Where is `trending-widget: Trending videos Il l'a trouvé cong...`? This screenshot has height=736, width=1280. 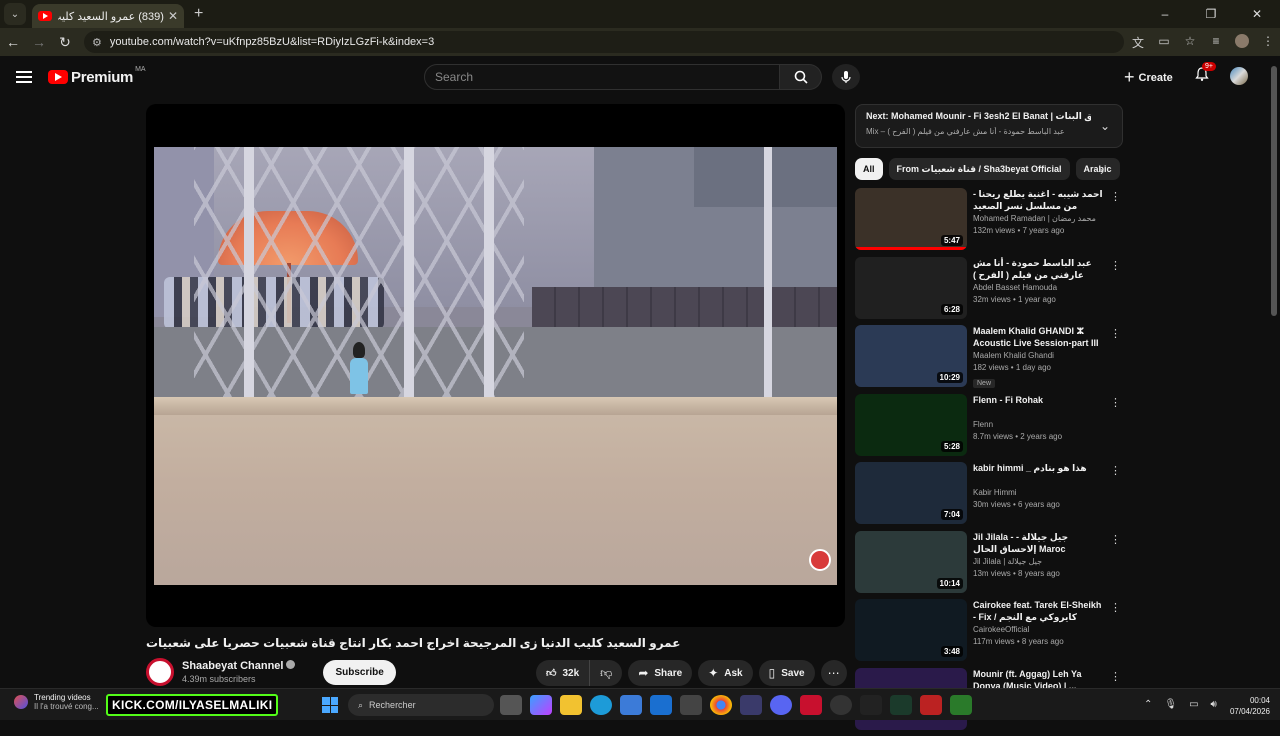 trending-widget: Trending videos Il l'a trouvé cong... is located at coordinates (56, 702).